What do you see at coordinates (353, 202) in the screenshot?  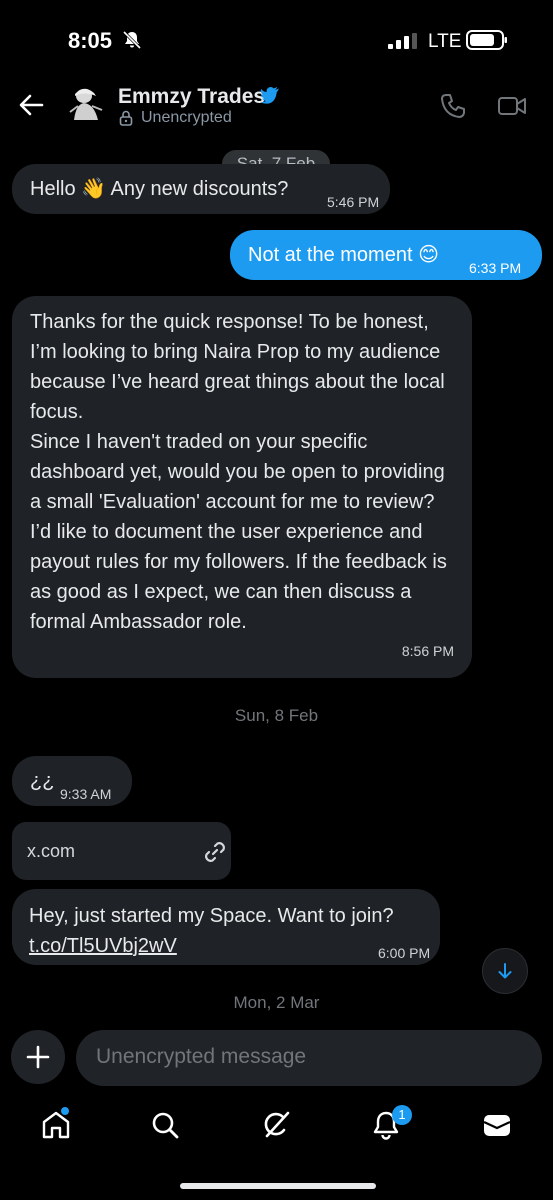 I see `message-time: 5:46 PM` at bounding box center [353, 202].